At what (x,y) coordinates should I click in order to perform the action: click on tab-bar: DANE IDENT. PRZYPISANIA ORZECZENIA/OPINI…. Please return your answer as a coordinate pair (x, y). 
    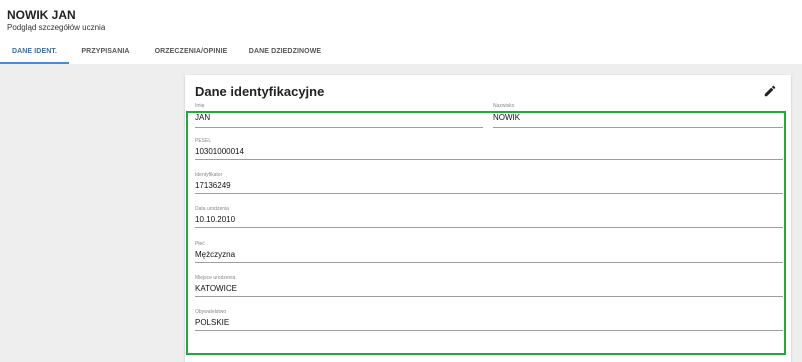
    Looking at the image, I should click on (401, 52).